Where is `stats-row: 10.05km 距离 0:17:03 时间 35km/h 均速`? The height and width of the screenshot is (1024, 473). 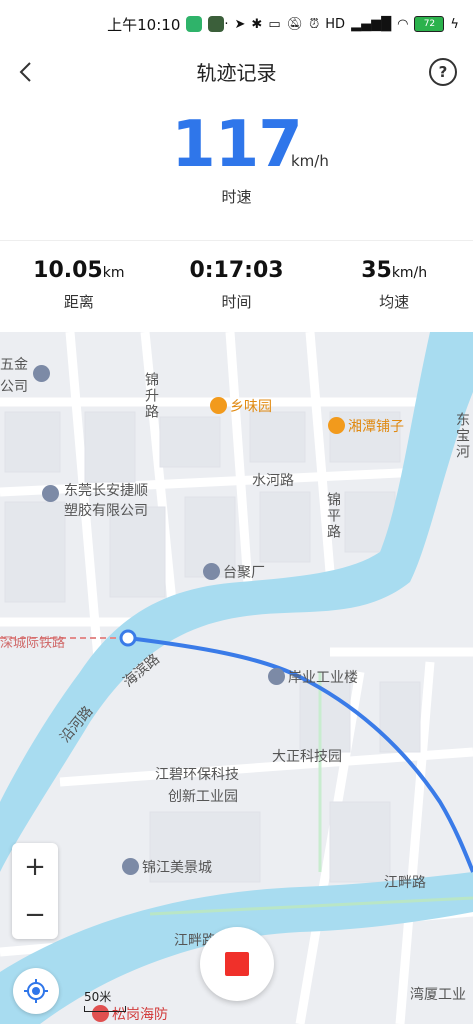 stats-row: 10.05km 距离 0:17:03 时间 35km/h 均速 is located at coordinates (236, 285).